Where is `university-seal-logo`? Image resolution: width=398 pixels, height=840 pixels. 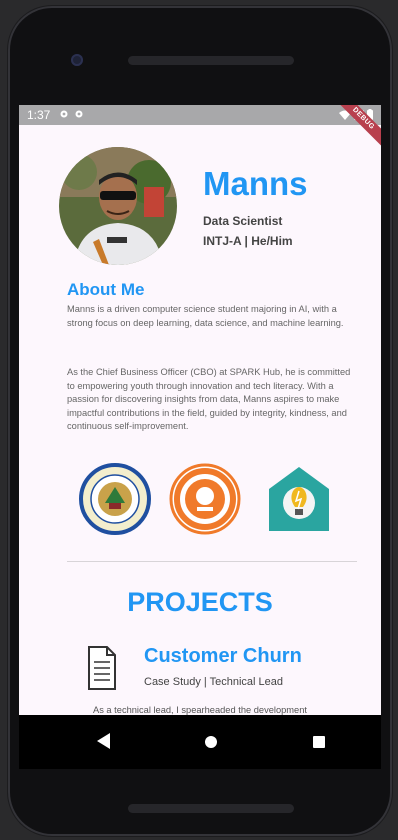
university-seal-logo is located at coordinates (115, 499).